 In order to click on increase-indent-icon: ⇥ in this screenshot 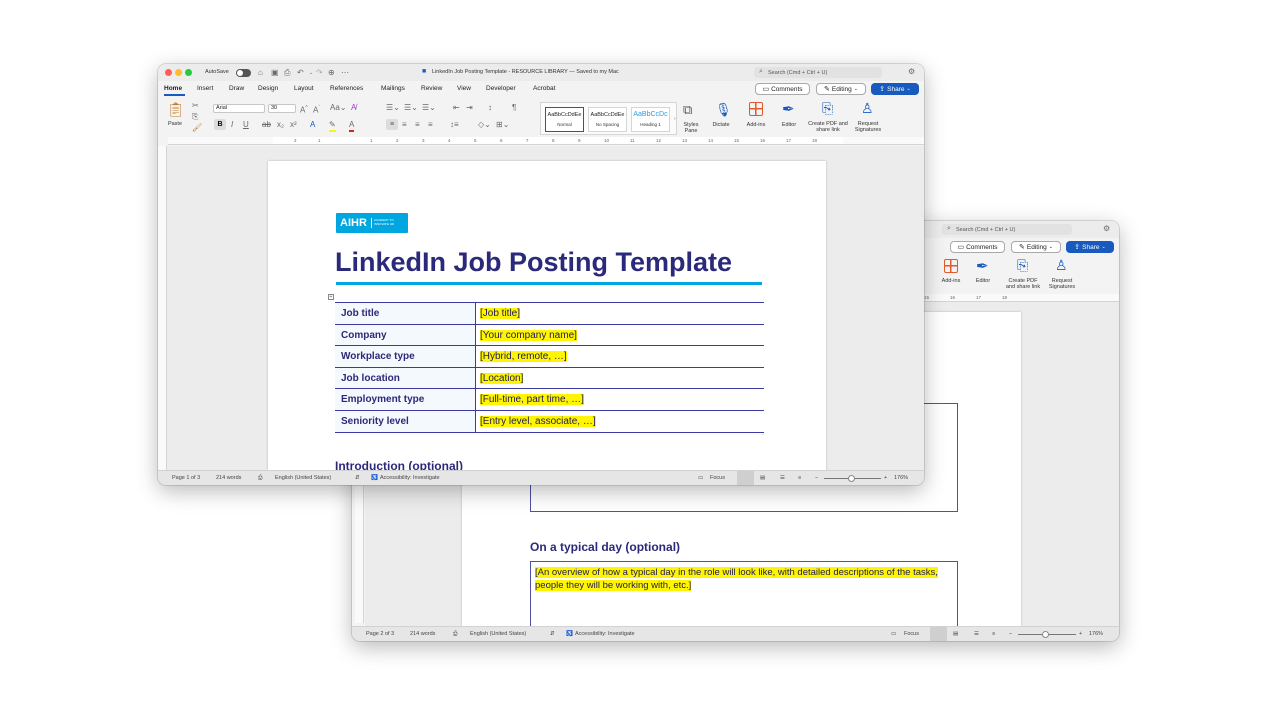, I will do `click(469, 108)`.